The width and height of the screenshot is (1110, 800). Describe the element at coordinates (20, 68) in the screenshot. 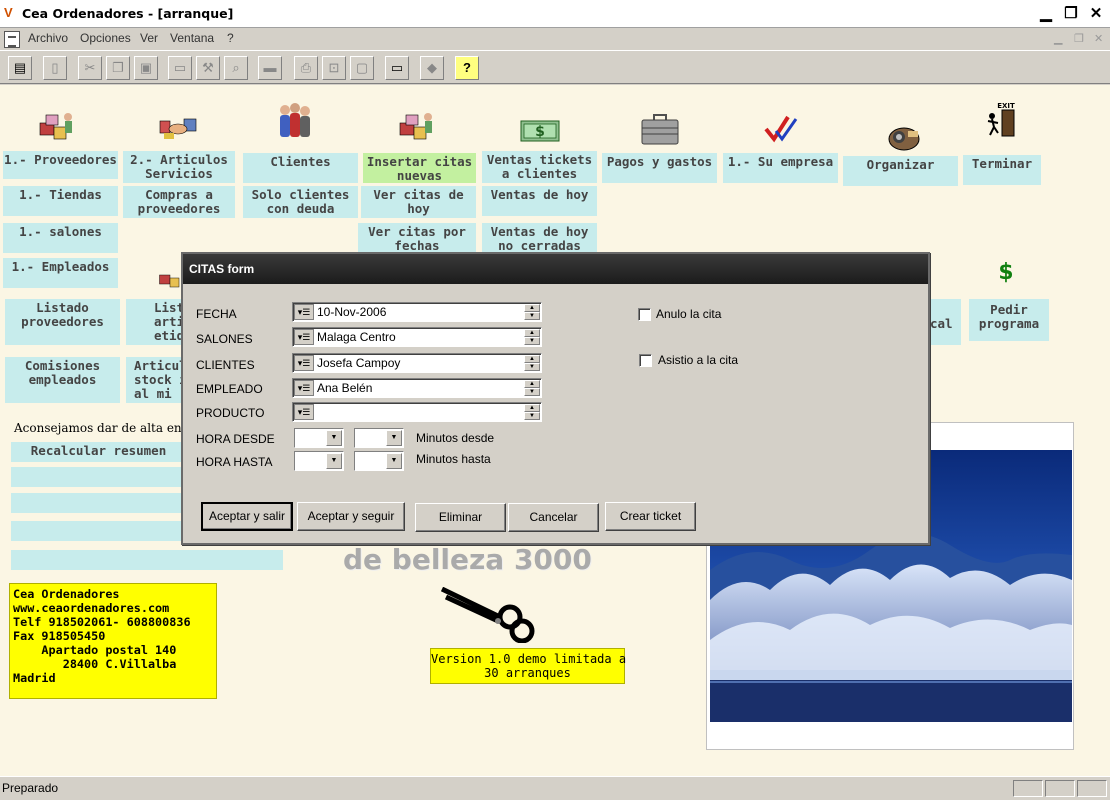

I see `open-folder-icon: ▤` at that location.